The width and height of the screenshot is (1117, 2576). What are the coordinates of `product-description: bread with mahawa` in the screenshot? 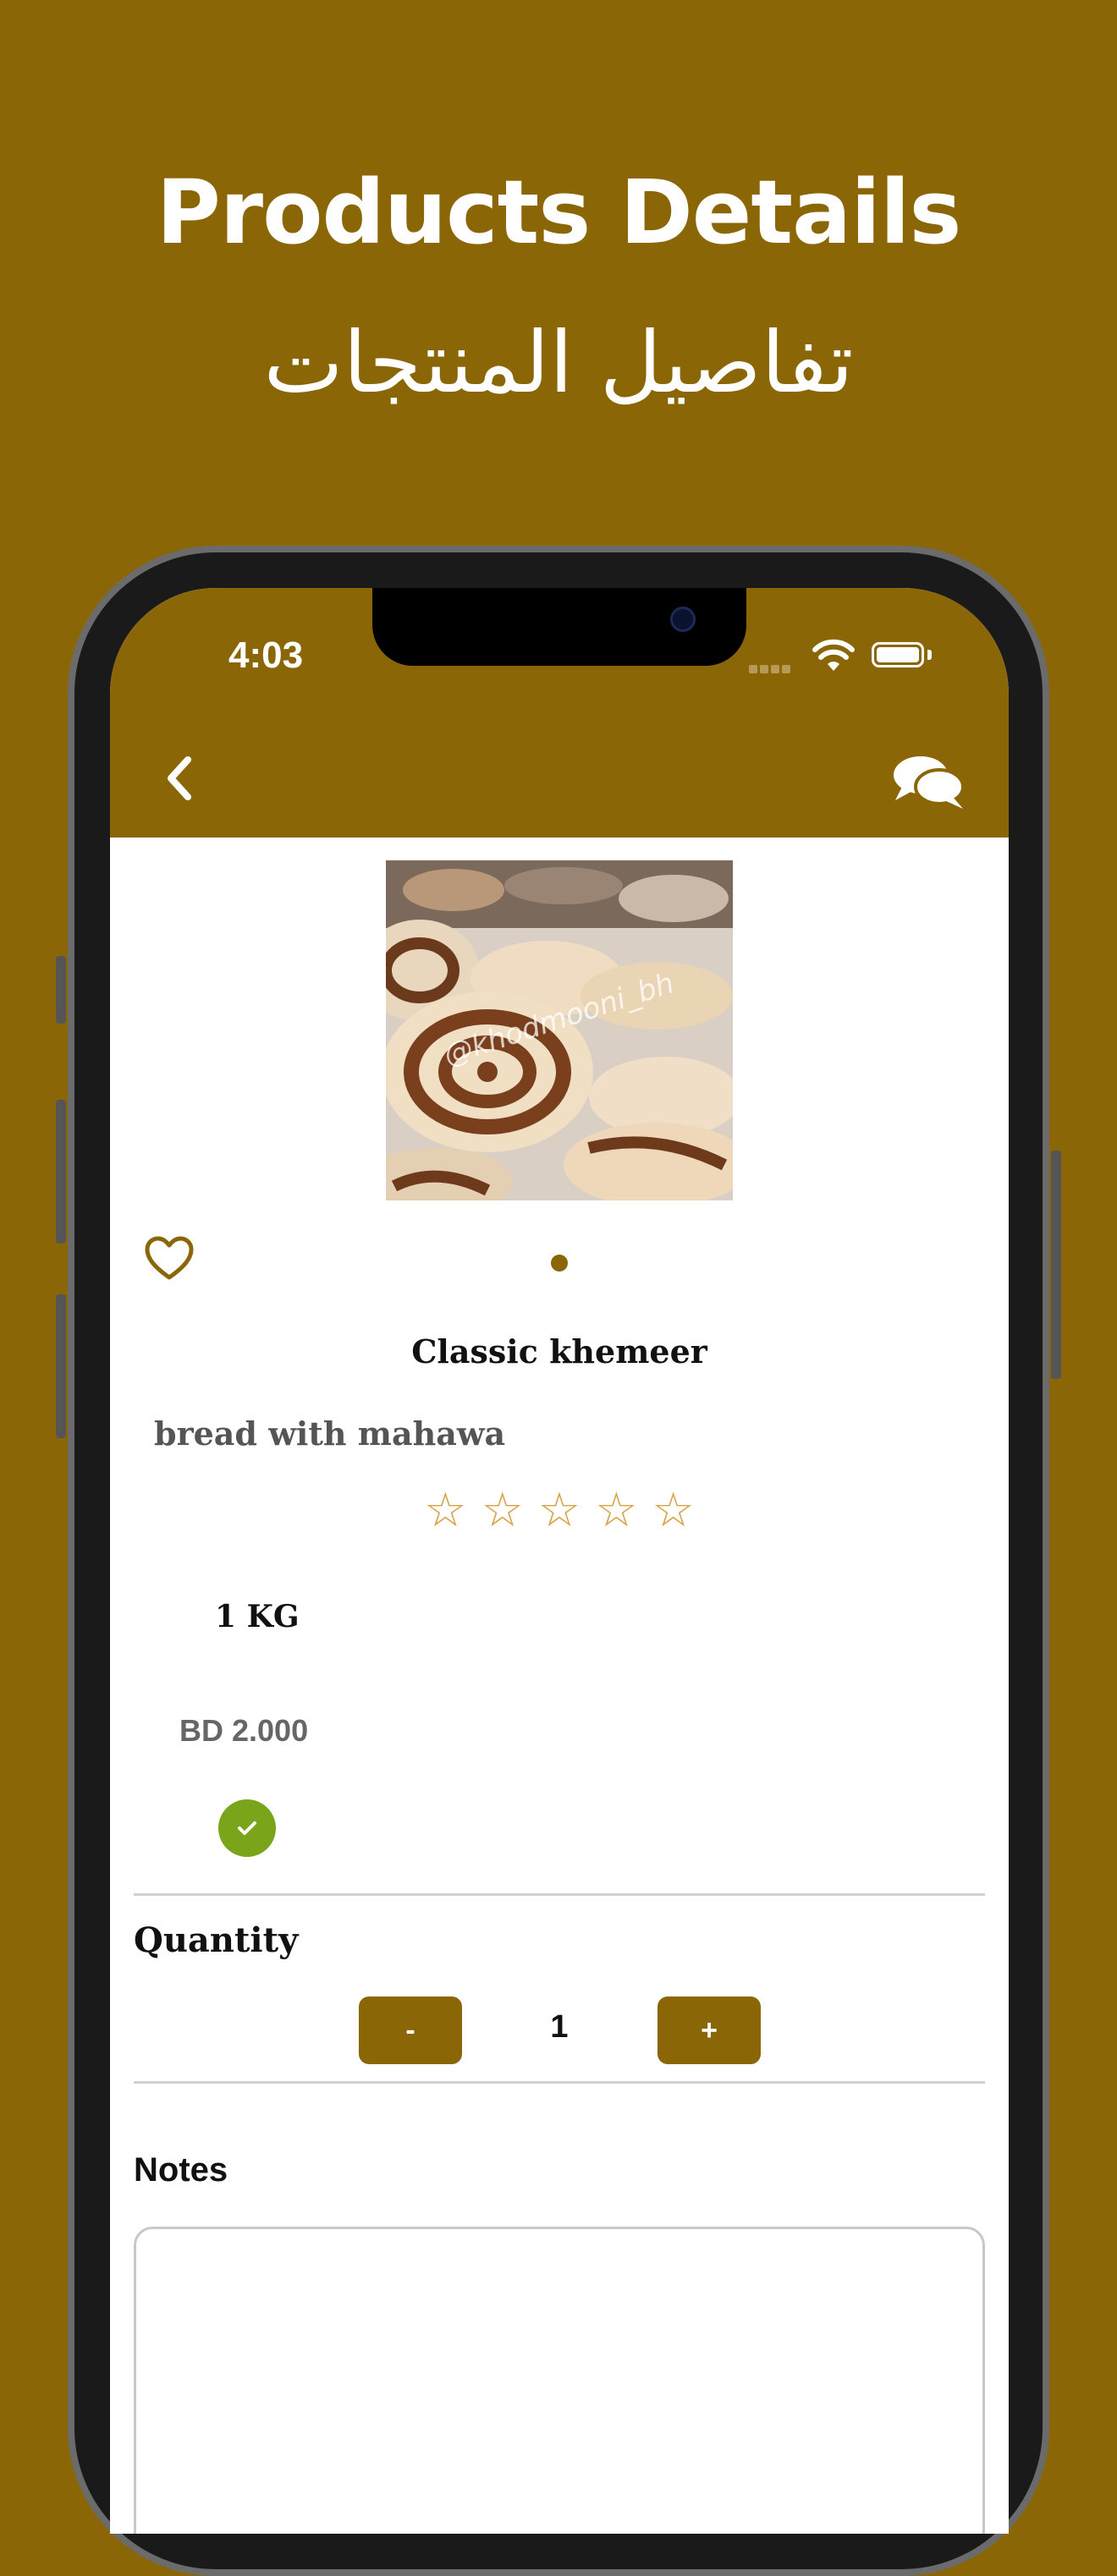 It's located at (330, 1434).